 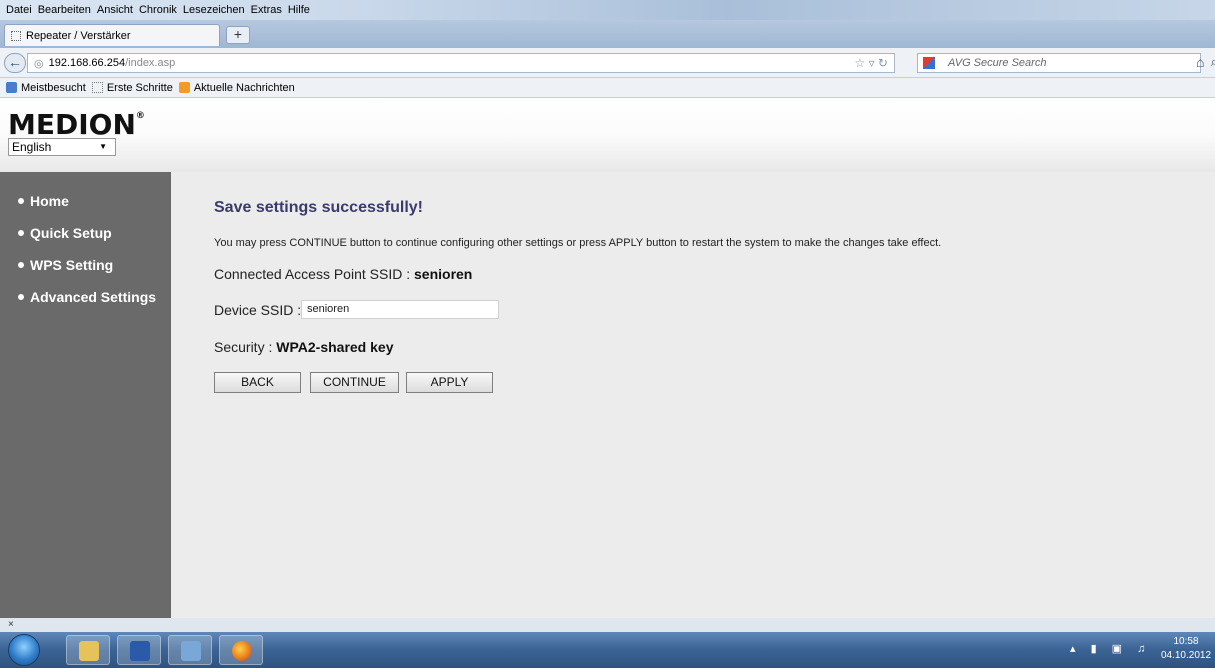 What do you see at coordinates (16, 35) in the screenshot?
I see `page-favicon-icon` at bounding box center [16, 35].